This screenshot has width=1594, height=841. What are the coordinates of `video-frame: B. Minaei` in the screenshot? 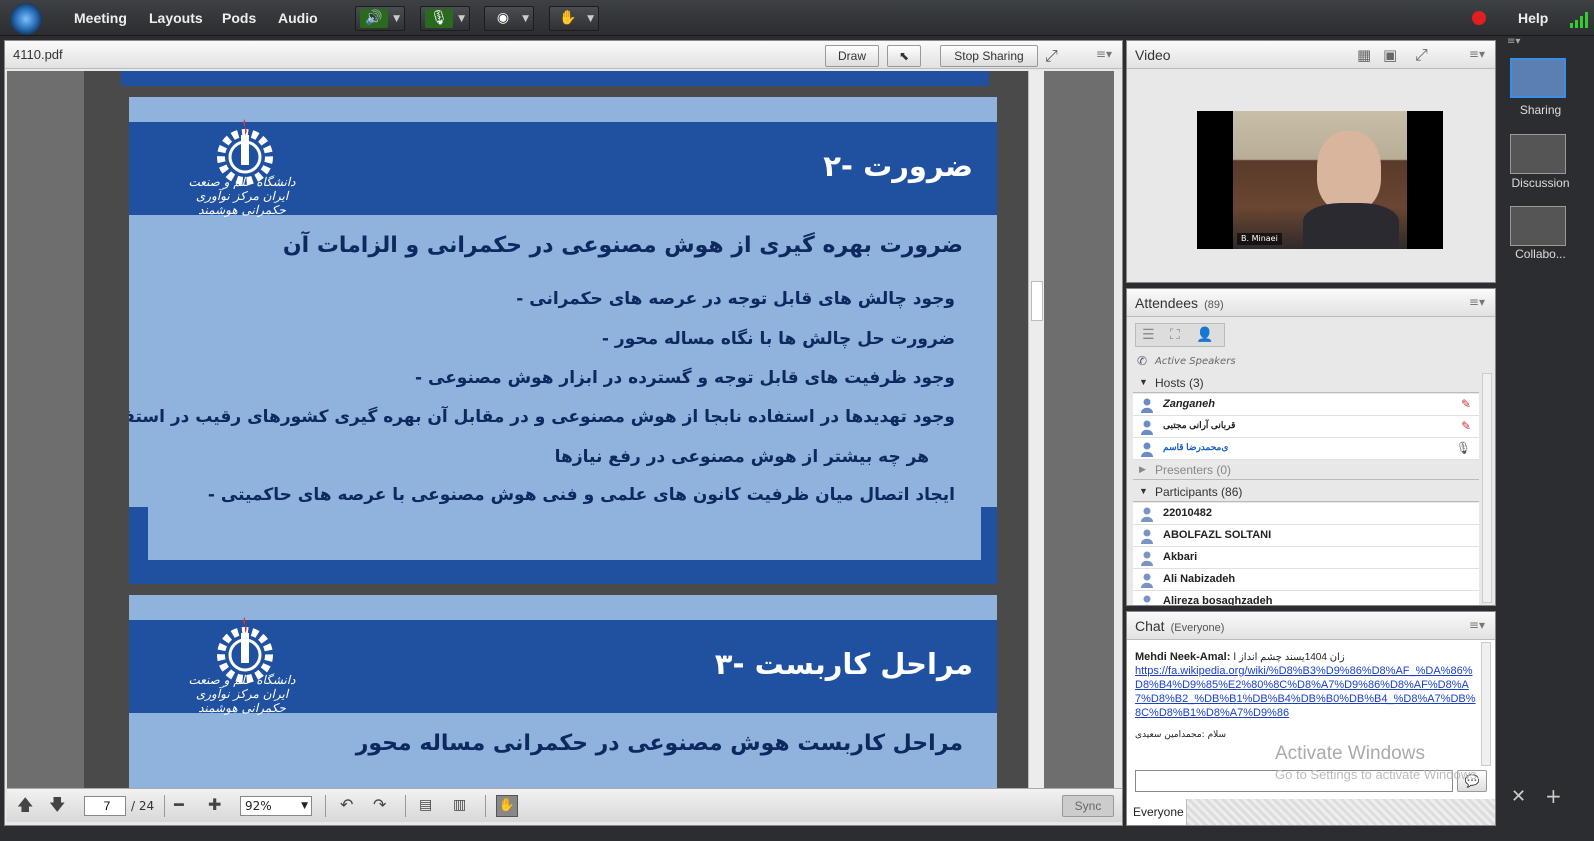 It's located at (1320, 180).